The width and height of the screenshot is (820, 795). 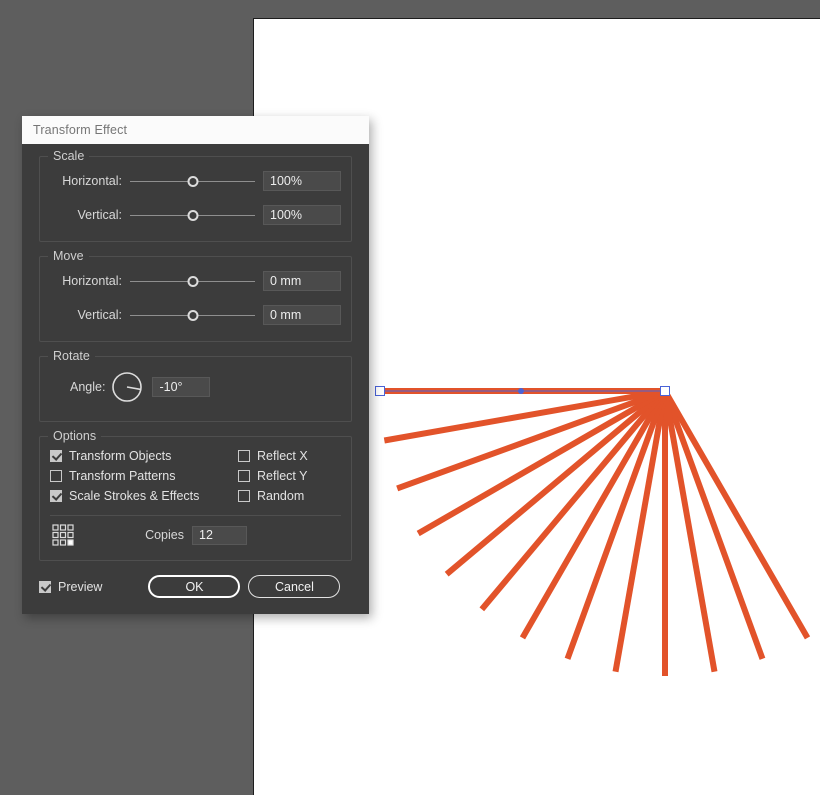 I want to click on checkbox-reflect-x: Reflect X, so click(x=289, y=456).